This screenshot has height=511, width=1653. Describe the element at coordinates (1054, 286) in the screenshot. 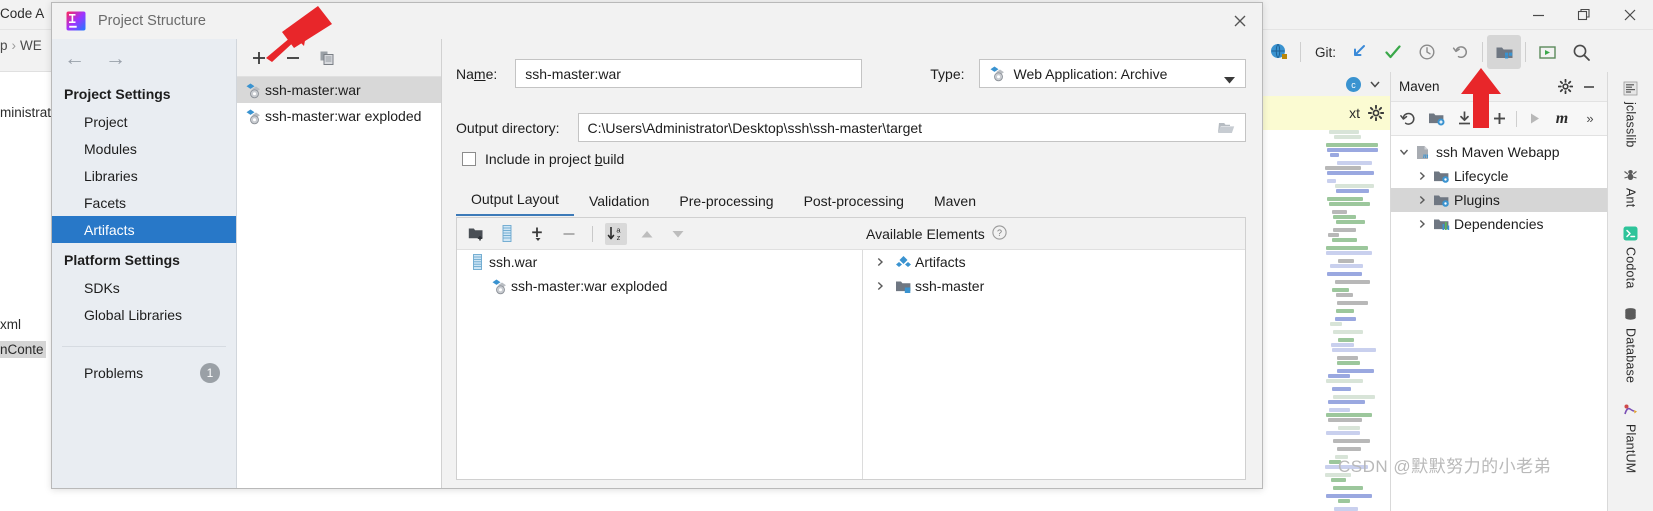

I see `available-tree-row: ssh-master` at that location.